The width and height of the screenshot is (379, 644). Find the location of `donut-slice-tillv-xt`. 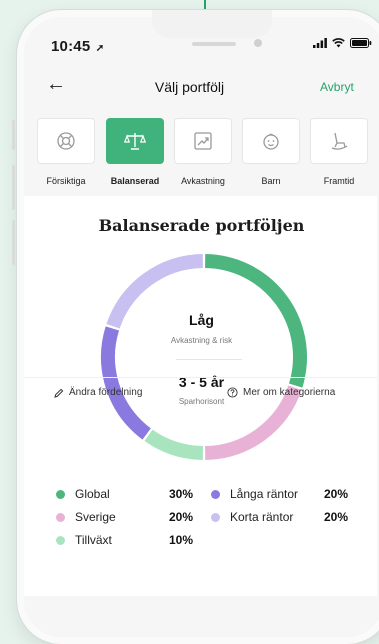

donut-slice-tillv-xt is located at coordinates (174, 444).